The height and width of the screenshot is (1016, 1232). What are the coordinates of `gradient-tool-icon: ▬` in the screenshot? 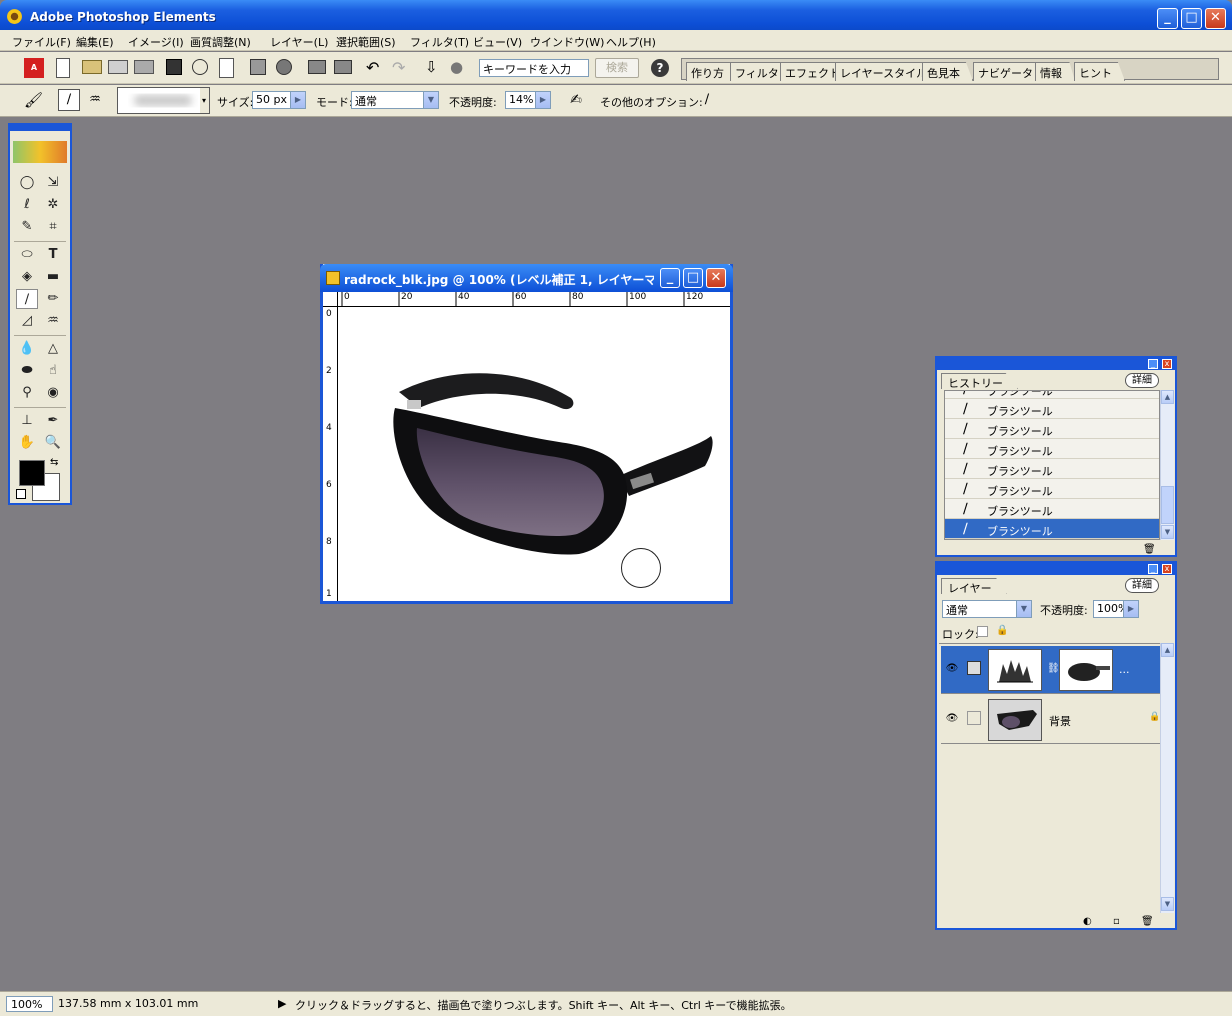 It's located at (53, 277).